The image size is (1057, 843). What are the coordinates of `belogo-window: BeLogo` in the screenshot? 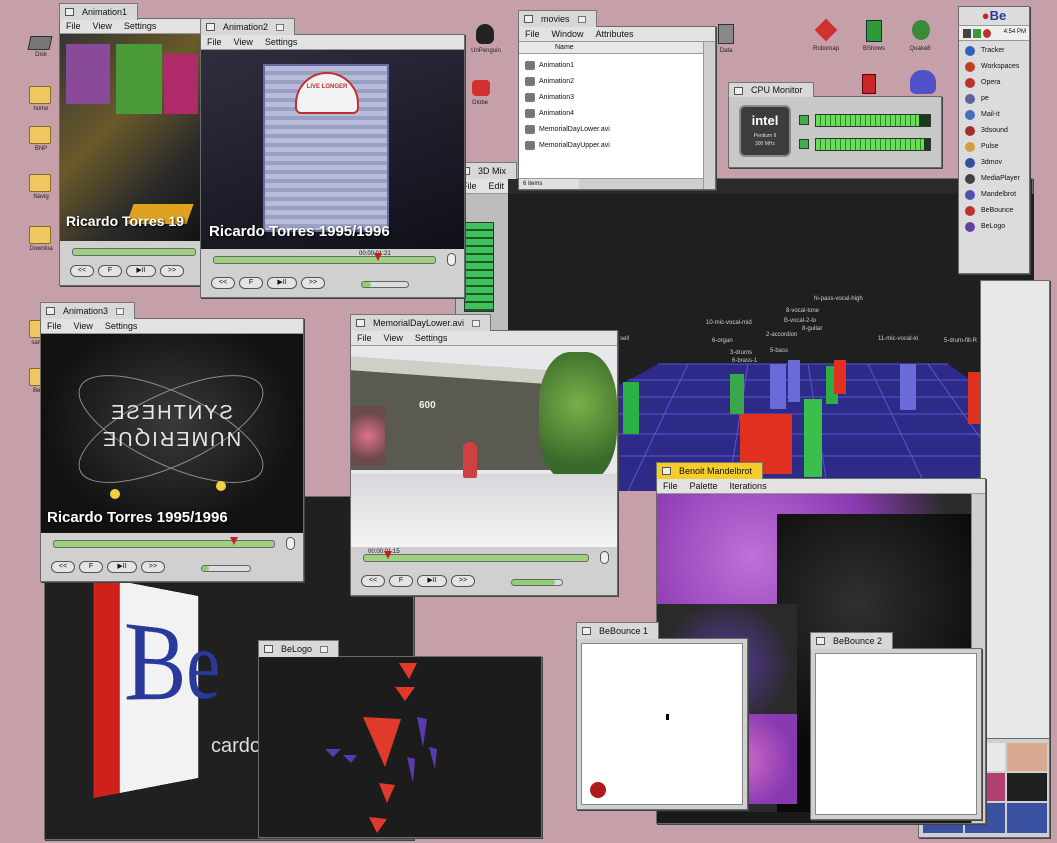 It's located at (400, 747).